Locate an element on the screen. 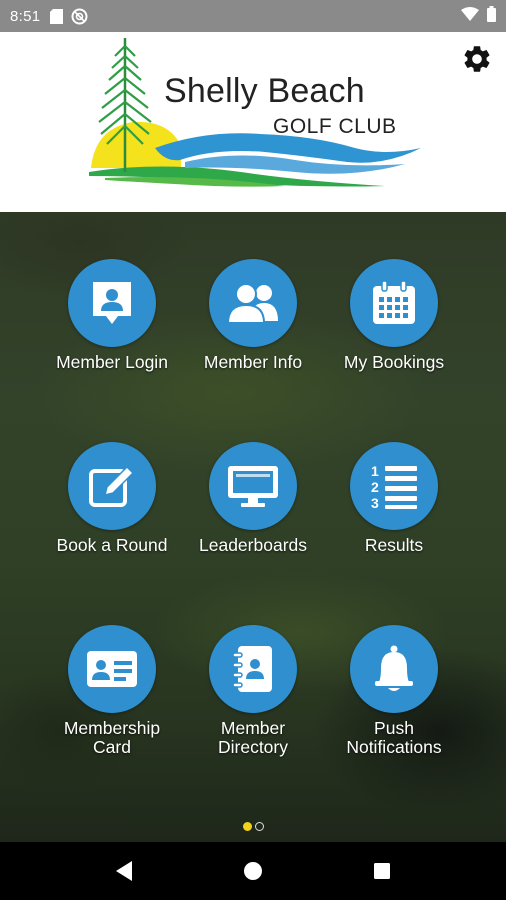 The height and width of the screenshot is (900, 506). logo-subtitle: GOLF CLUB is located at coordinates (335, 126).